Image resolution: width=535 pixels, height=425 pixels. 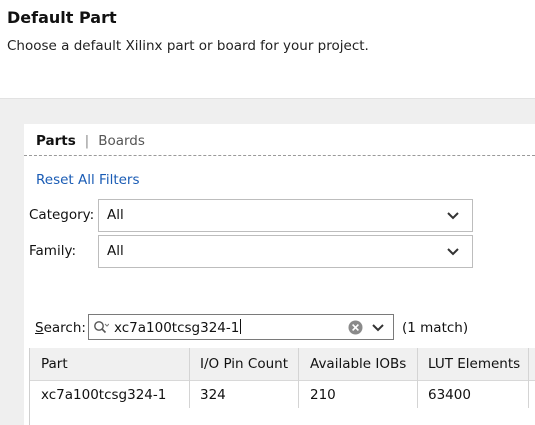 I want to click on family-label: Family:, so click(x=53, y=251).